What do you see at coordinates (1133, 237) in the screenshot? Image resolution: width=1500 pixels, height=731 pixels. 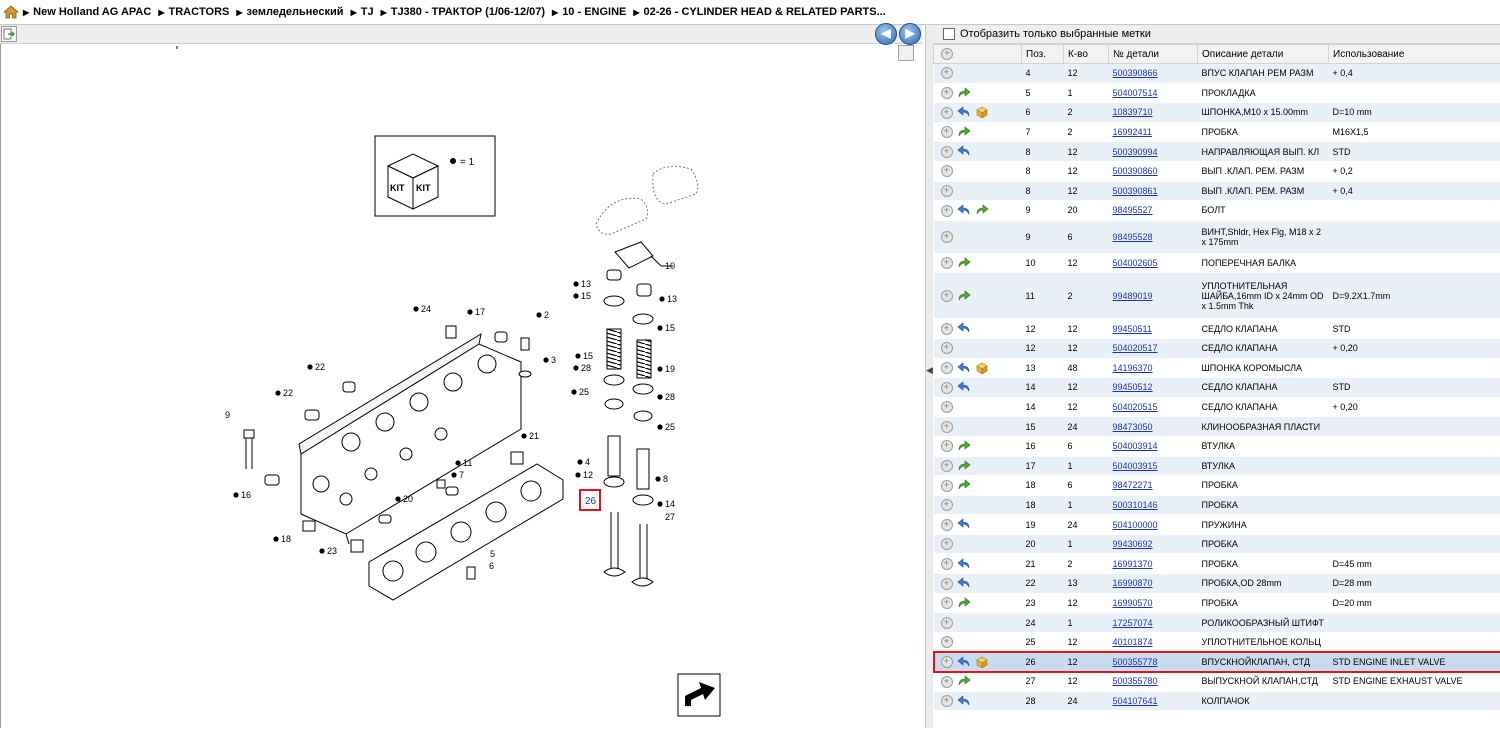 I see `part-number-link: 98495528` at bounding box center [1133, 237].